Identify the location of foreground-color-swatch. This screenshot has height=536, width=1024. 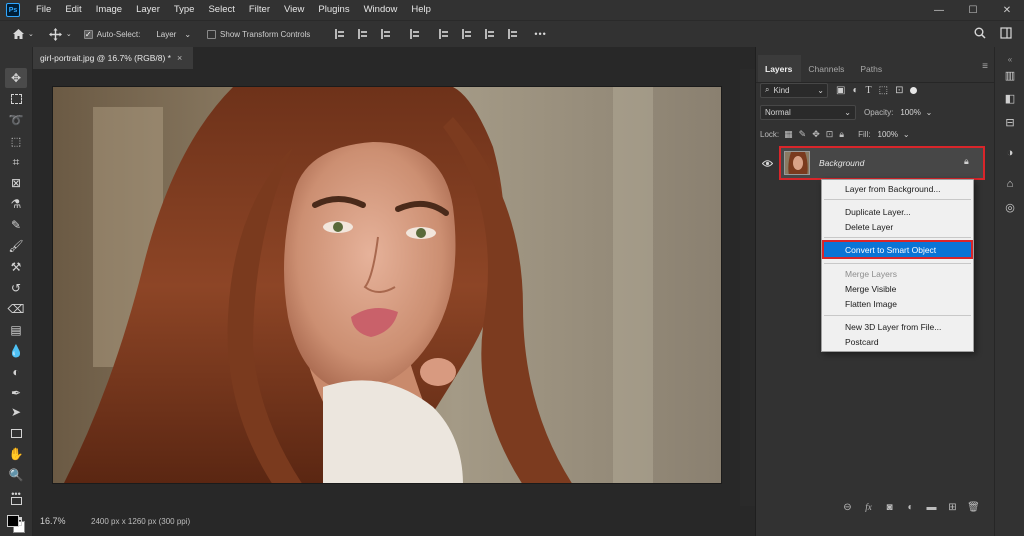
(13, 521).